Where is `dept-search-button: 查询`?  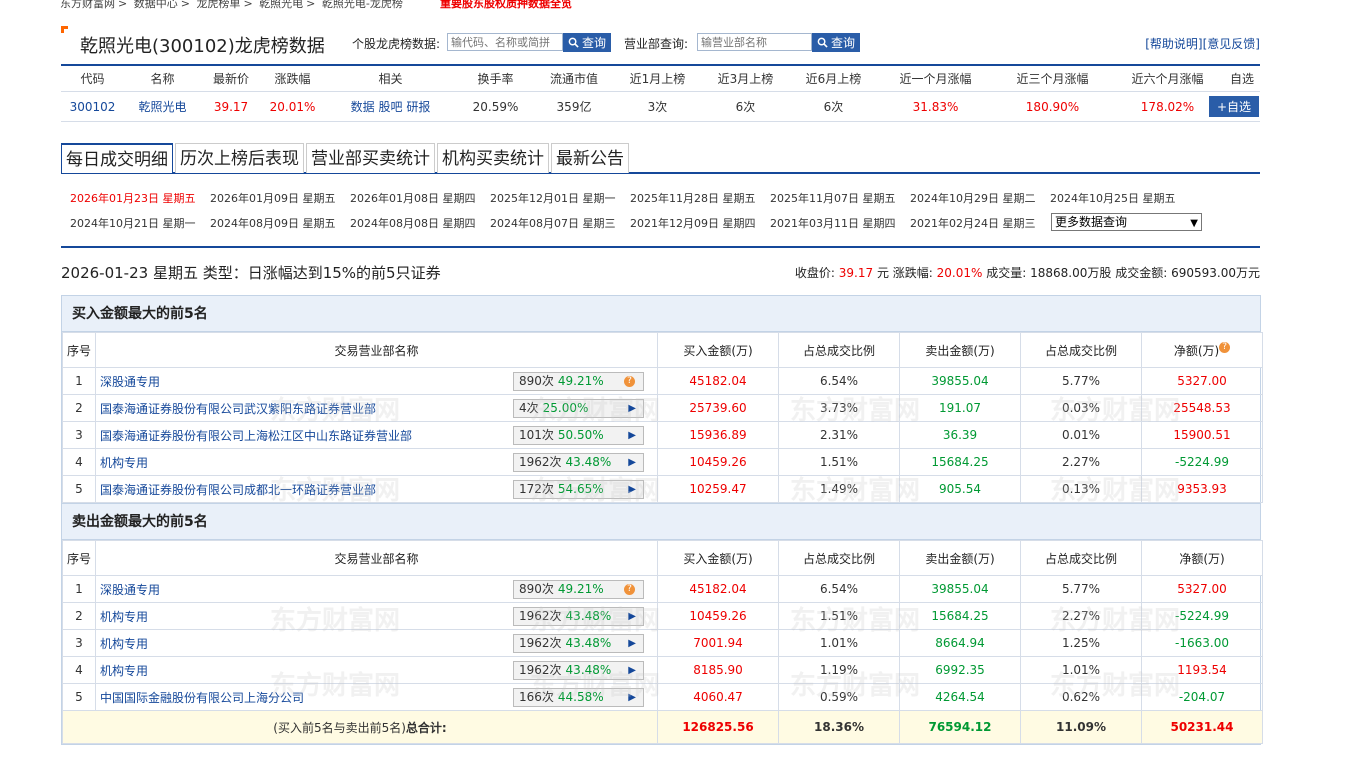
dept-search-button: 查询 is located at coordinates (836, 42).